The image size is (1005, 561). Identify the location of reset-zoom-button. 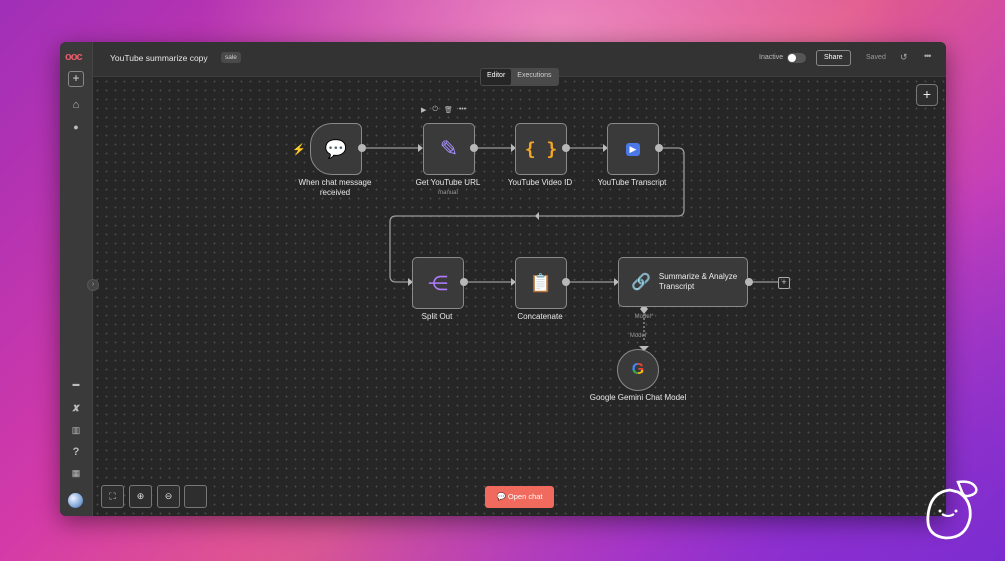
(195, 496).